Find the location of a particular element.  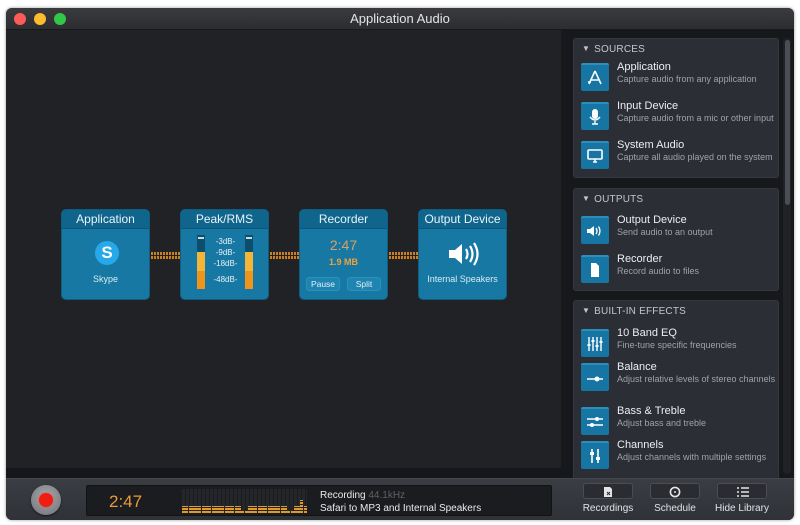

zoom-button is located at coordinates (60, 19).